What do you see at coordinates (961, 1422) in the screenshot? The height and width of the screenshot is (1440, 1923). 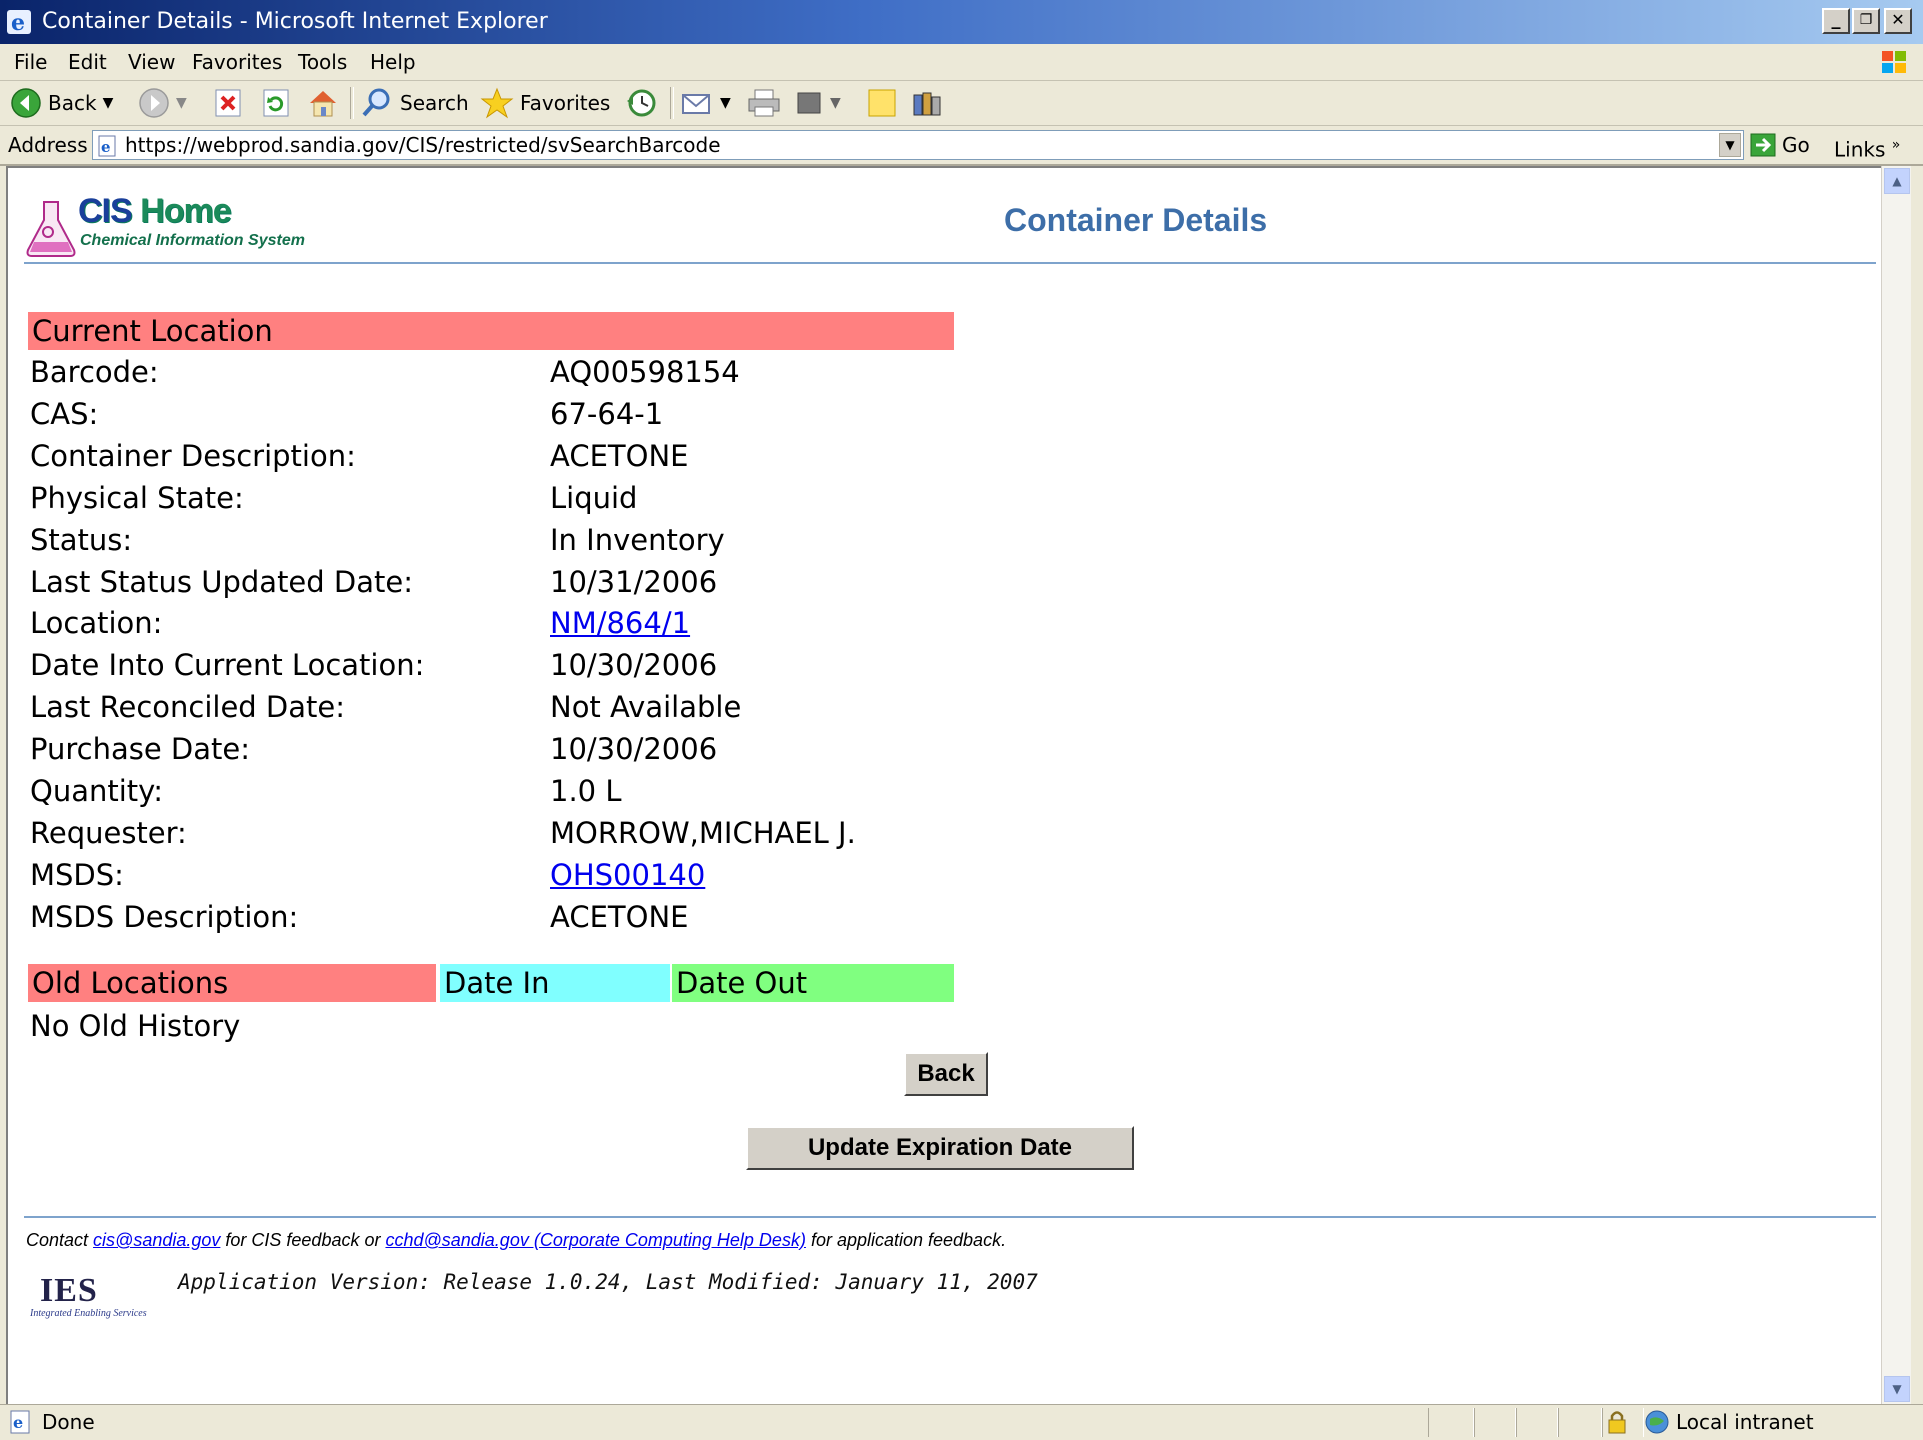 I see `status-bar: e Done Local intranet` at bounding box center [961, 1422].